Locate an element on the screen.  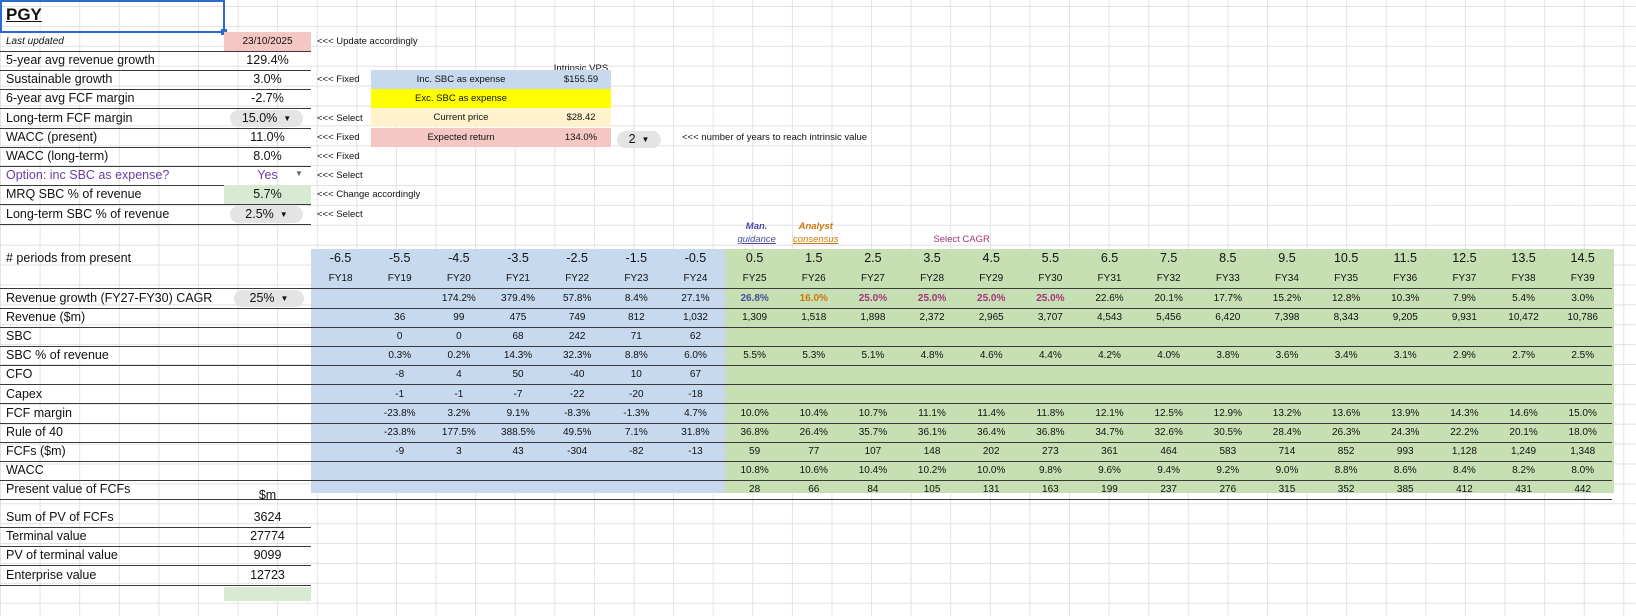
table-cell: 8.2% is located at coordinates (1523, 471).